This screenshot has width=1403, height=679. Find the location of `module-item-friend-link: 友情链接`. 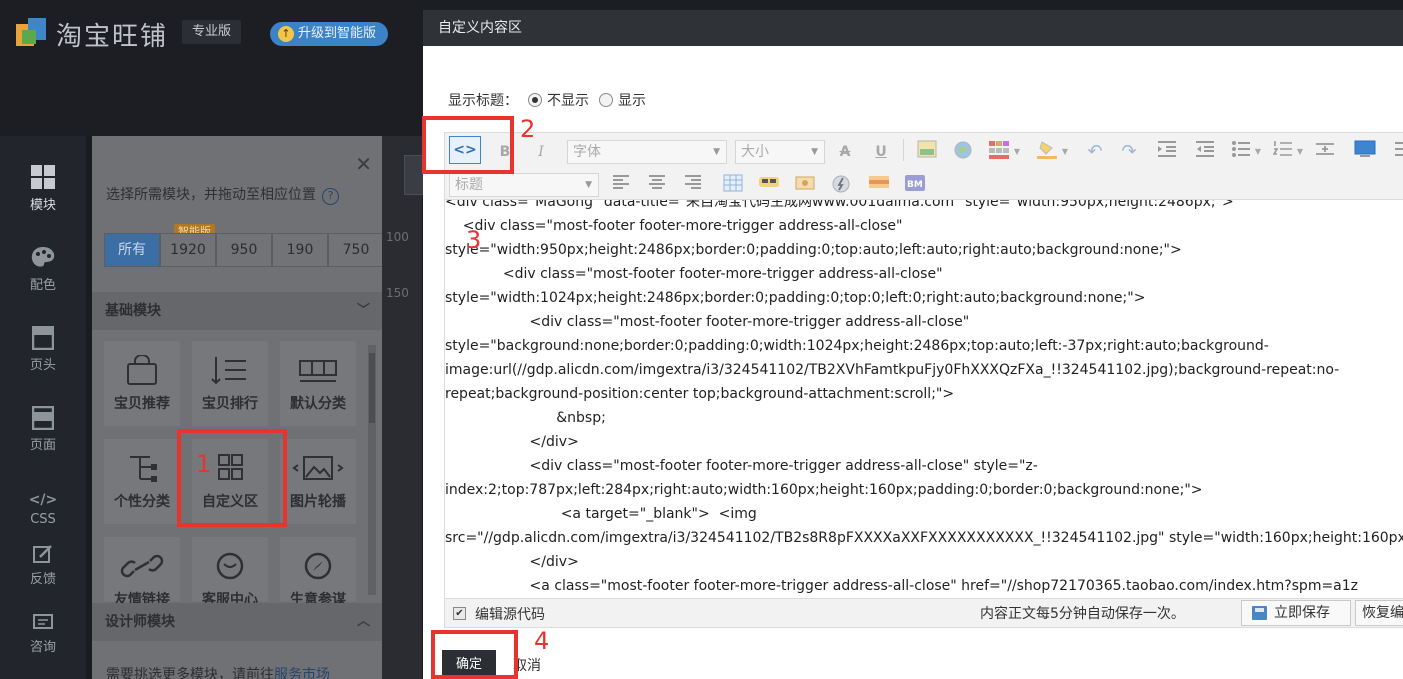

module-item-friend-link: 友情链接 is located at coordinates (142, 569).